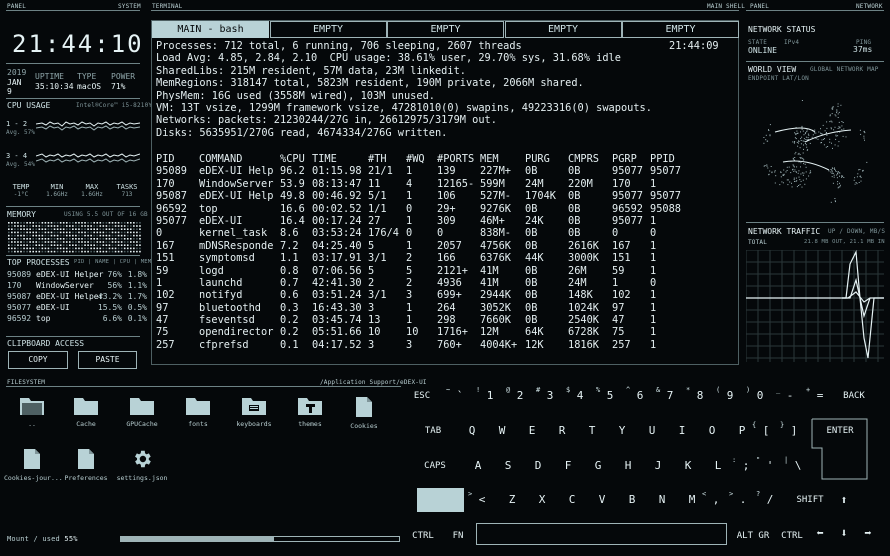  Describe the element at coordinates (14, 87) in the screenshot. I see `sysinfo-day: JAN 9` at that location.